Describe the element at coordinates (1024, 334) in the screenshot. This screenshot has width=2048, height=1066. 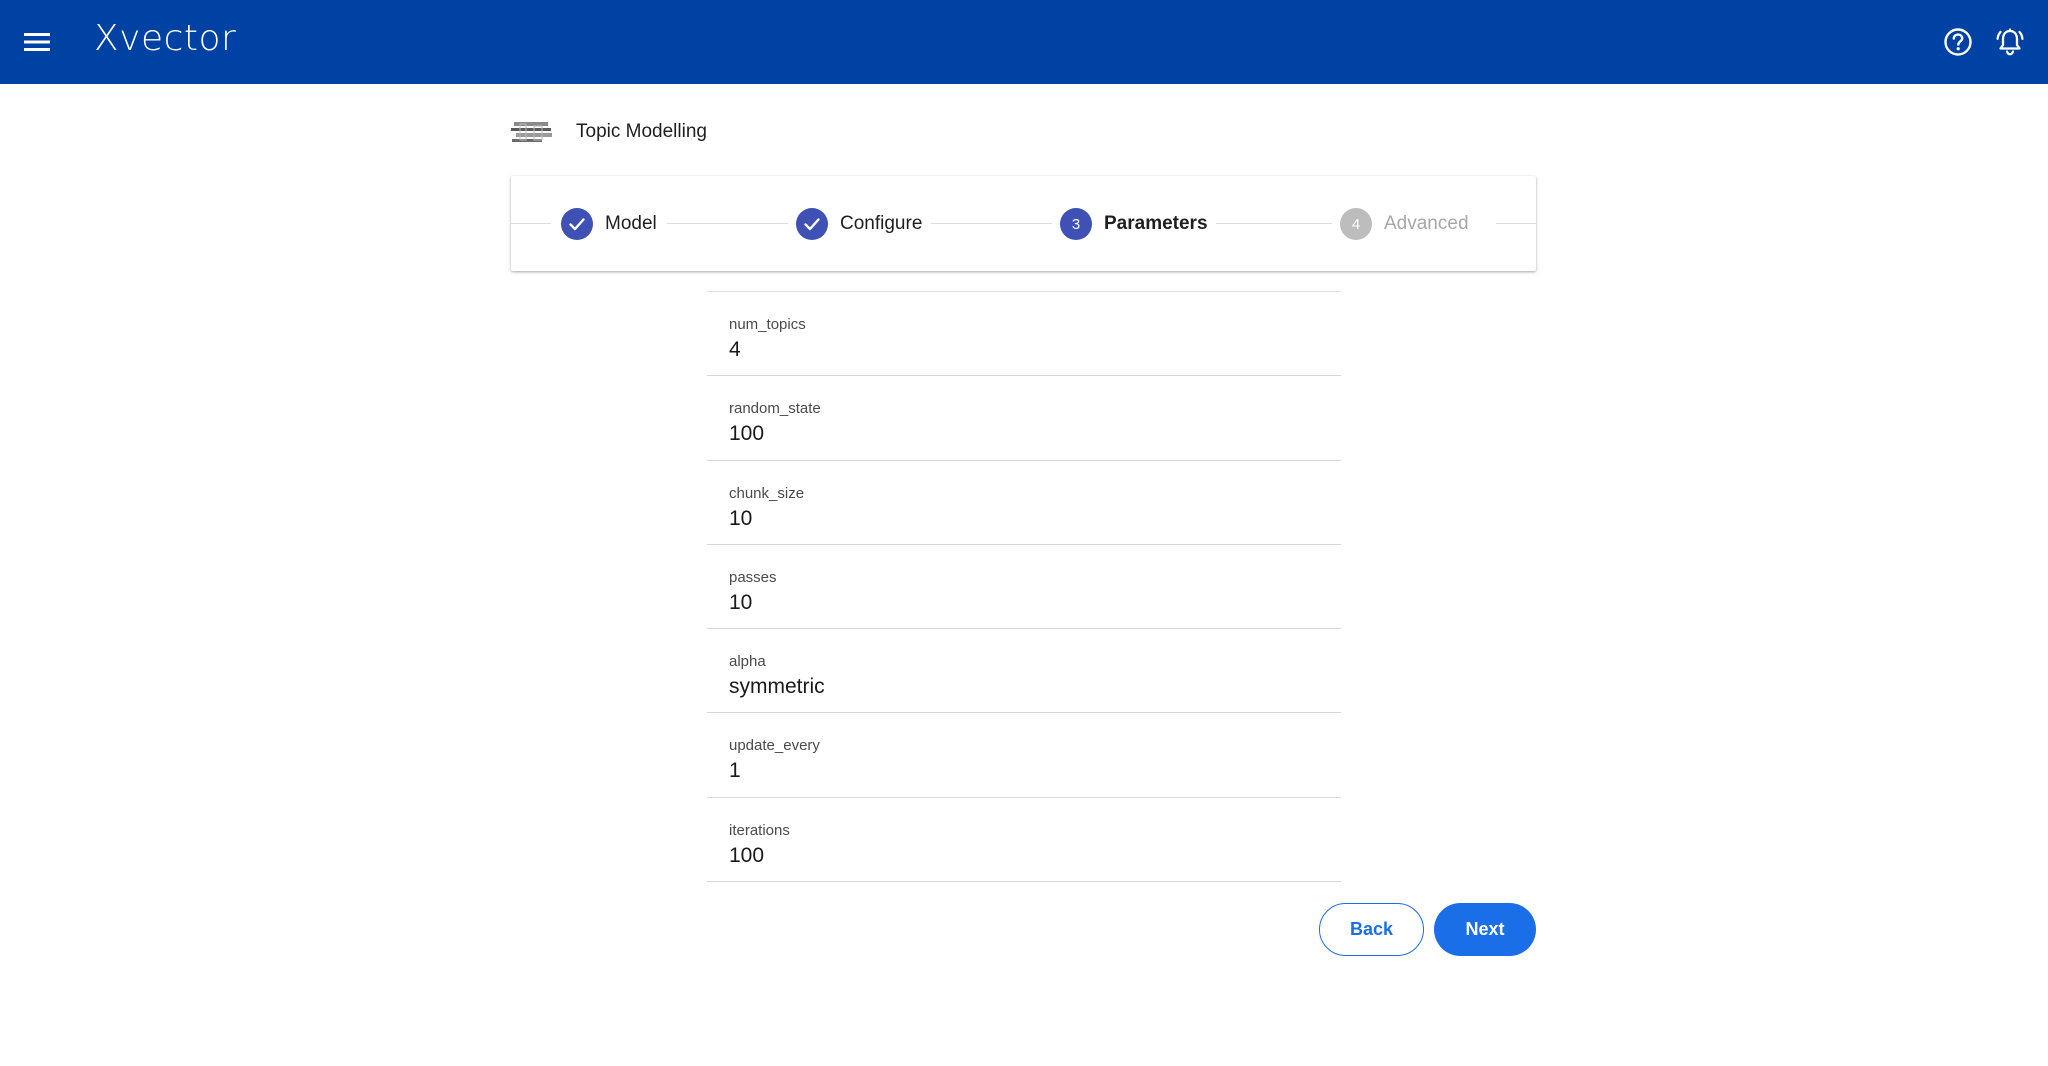
I see `num-topics-field: num_topics 4` at that location.